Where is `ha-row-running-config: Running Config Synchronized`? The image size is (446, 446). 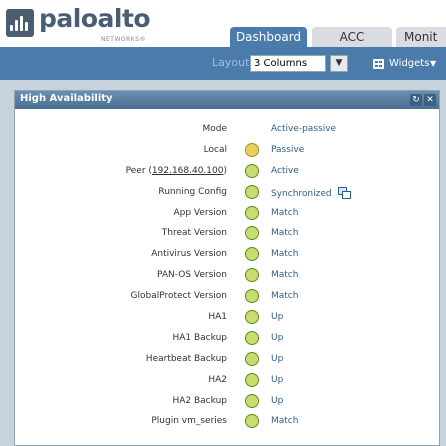
ha-row-running-config: Running Config Synchronized is located at coordinates (227, 194).